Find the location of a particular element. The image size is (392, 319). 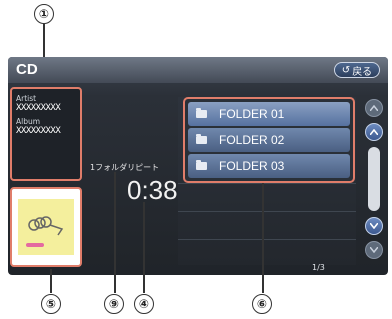

artist-value: XXXXXXXXX is located at coordinates (38, 108).